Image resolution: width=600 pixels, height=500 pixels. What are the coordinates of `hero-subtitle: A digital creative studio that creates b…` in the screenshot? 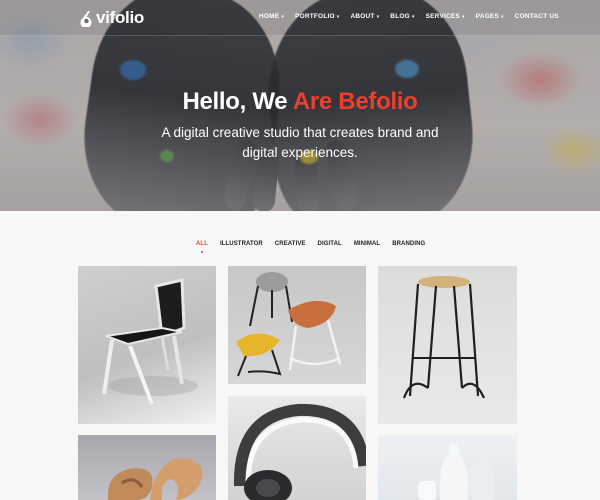 It's located at (300, 142).